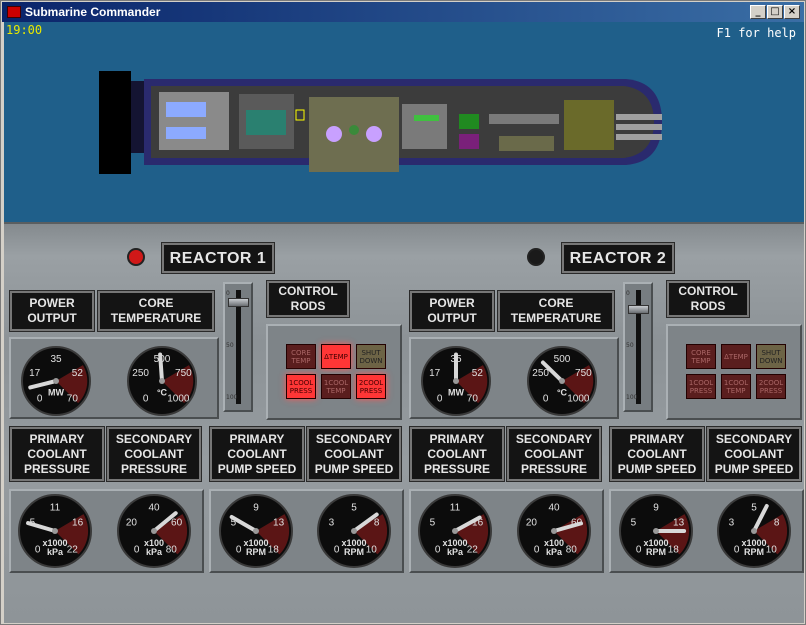 The image size is (806, 625). What do you see at coordinates (194, 121) in the screenshot?
I see `engine-room` at bounding box center [194, 121].